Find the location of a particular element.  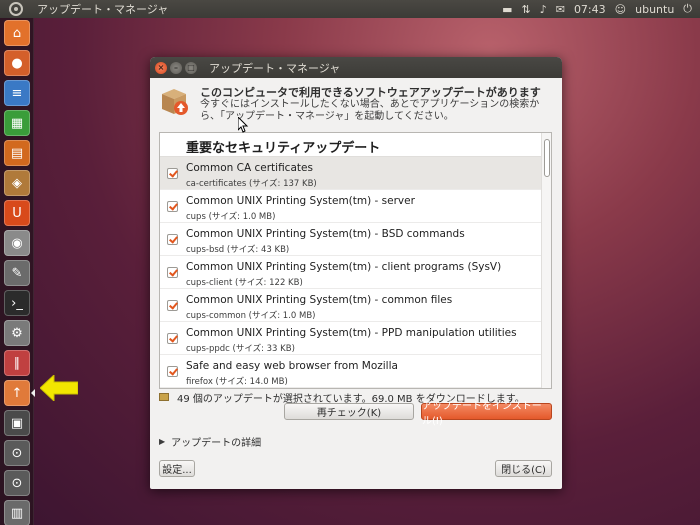

launcher-home-folder: ⌂ is located at coordinates (17, 33).